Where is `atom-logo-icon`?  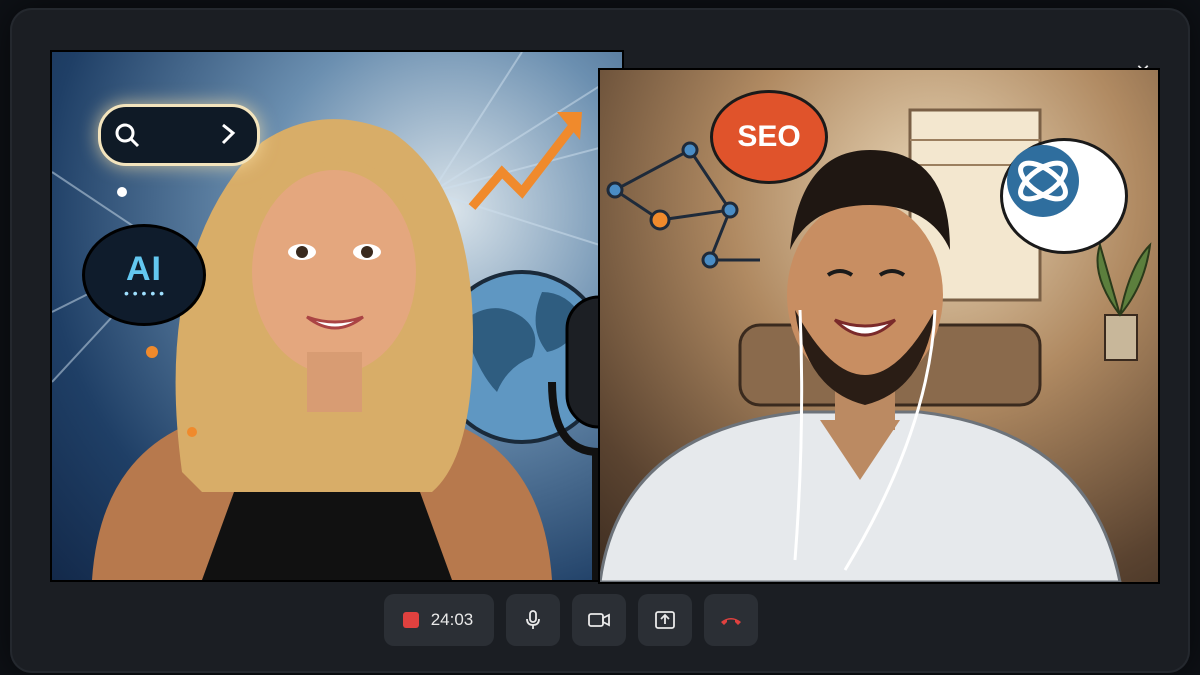 atom-logo-icon is located at coordinates (1043, 181).